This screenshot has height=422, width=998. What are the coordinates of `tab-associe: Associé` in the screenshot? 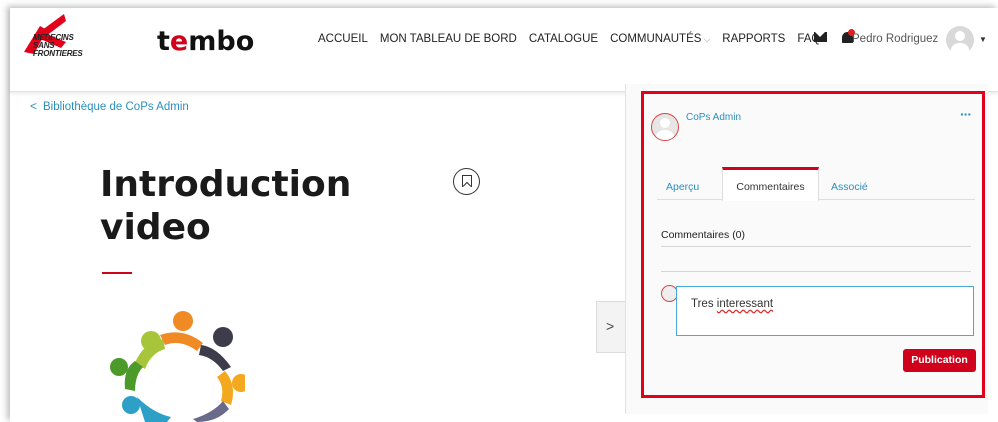 It's located at (849, 183).